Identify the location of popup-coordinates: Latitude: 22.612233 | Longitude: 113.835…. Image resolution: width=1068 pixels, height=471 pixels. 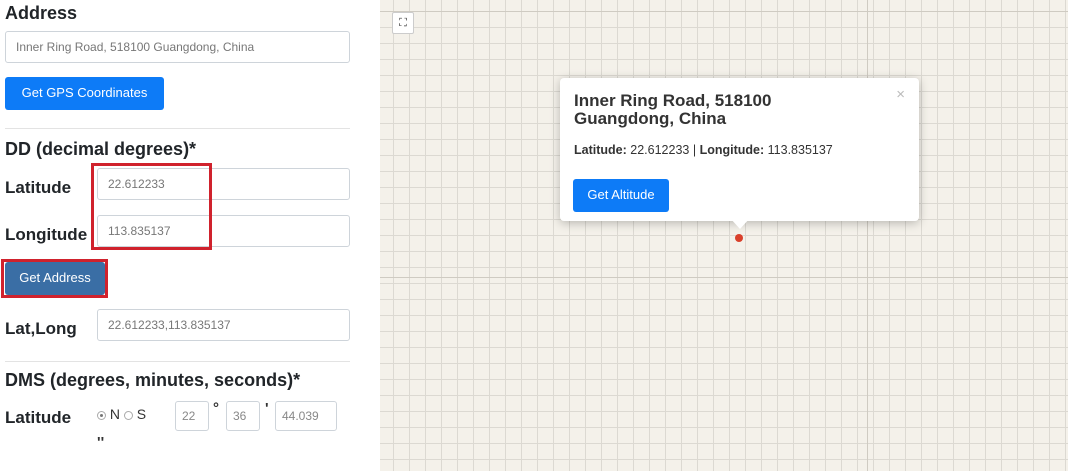
(703, 150).